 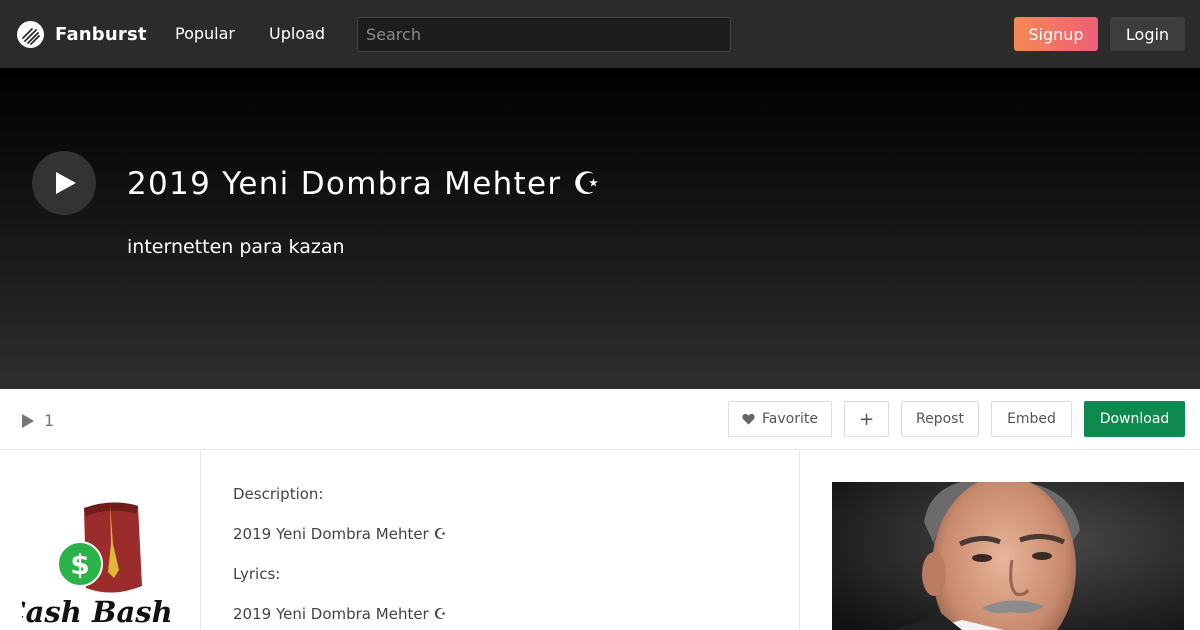 I want to click on login-button: Login, so click(x=1147, y=34).